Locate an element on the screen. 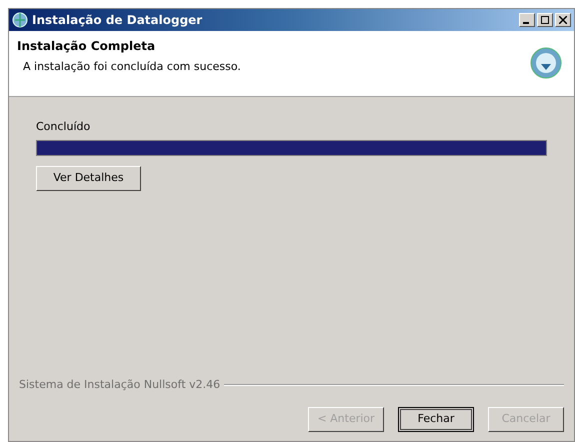 The height and width of the screenshot is (442, 575). close-icon is located at coordinates (563, 20).